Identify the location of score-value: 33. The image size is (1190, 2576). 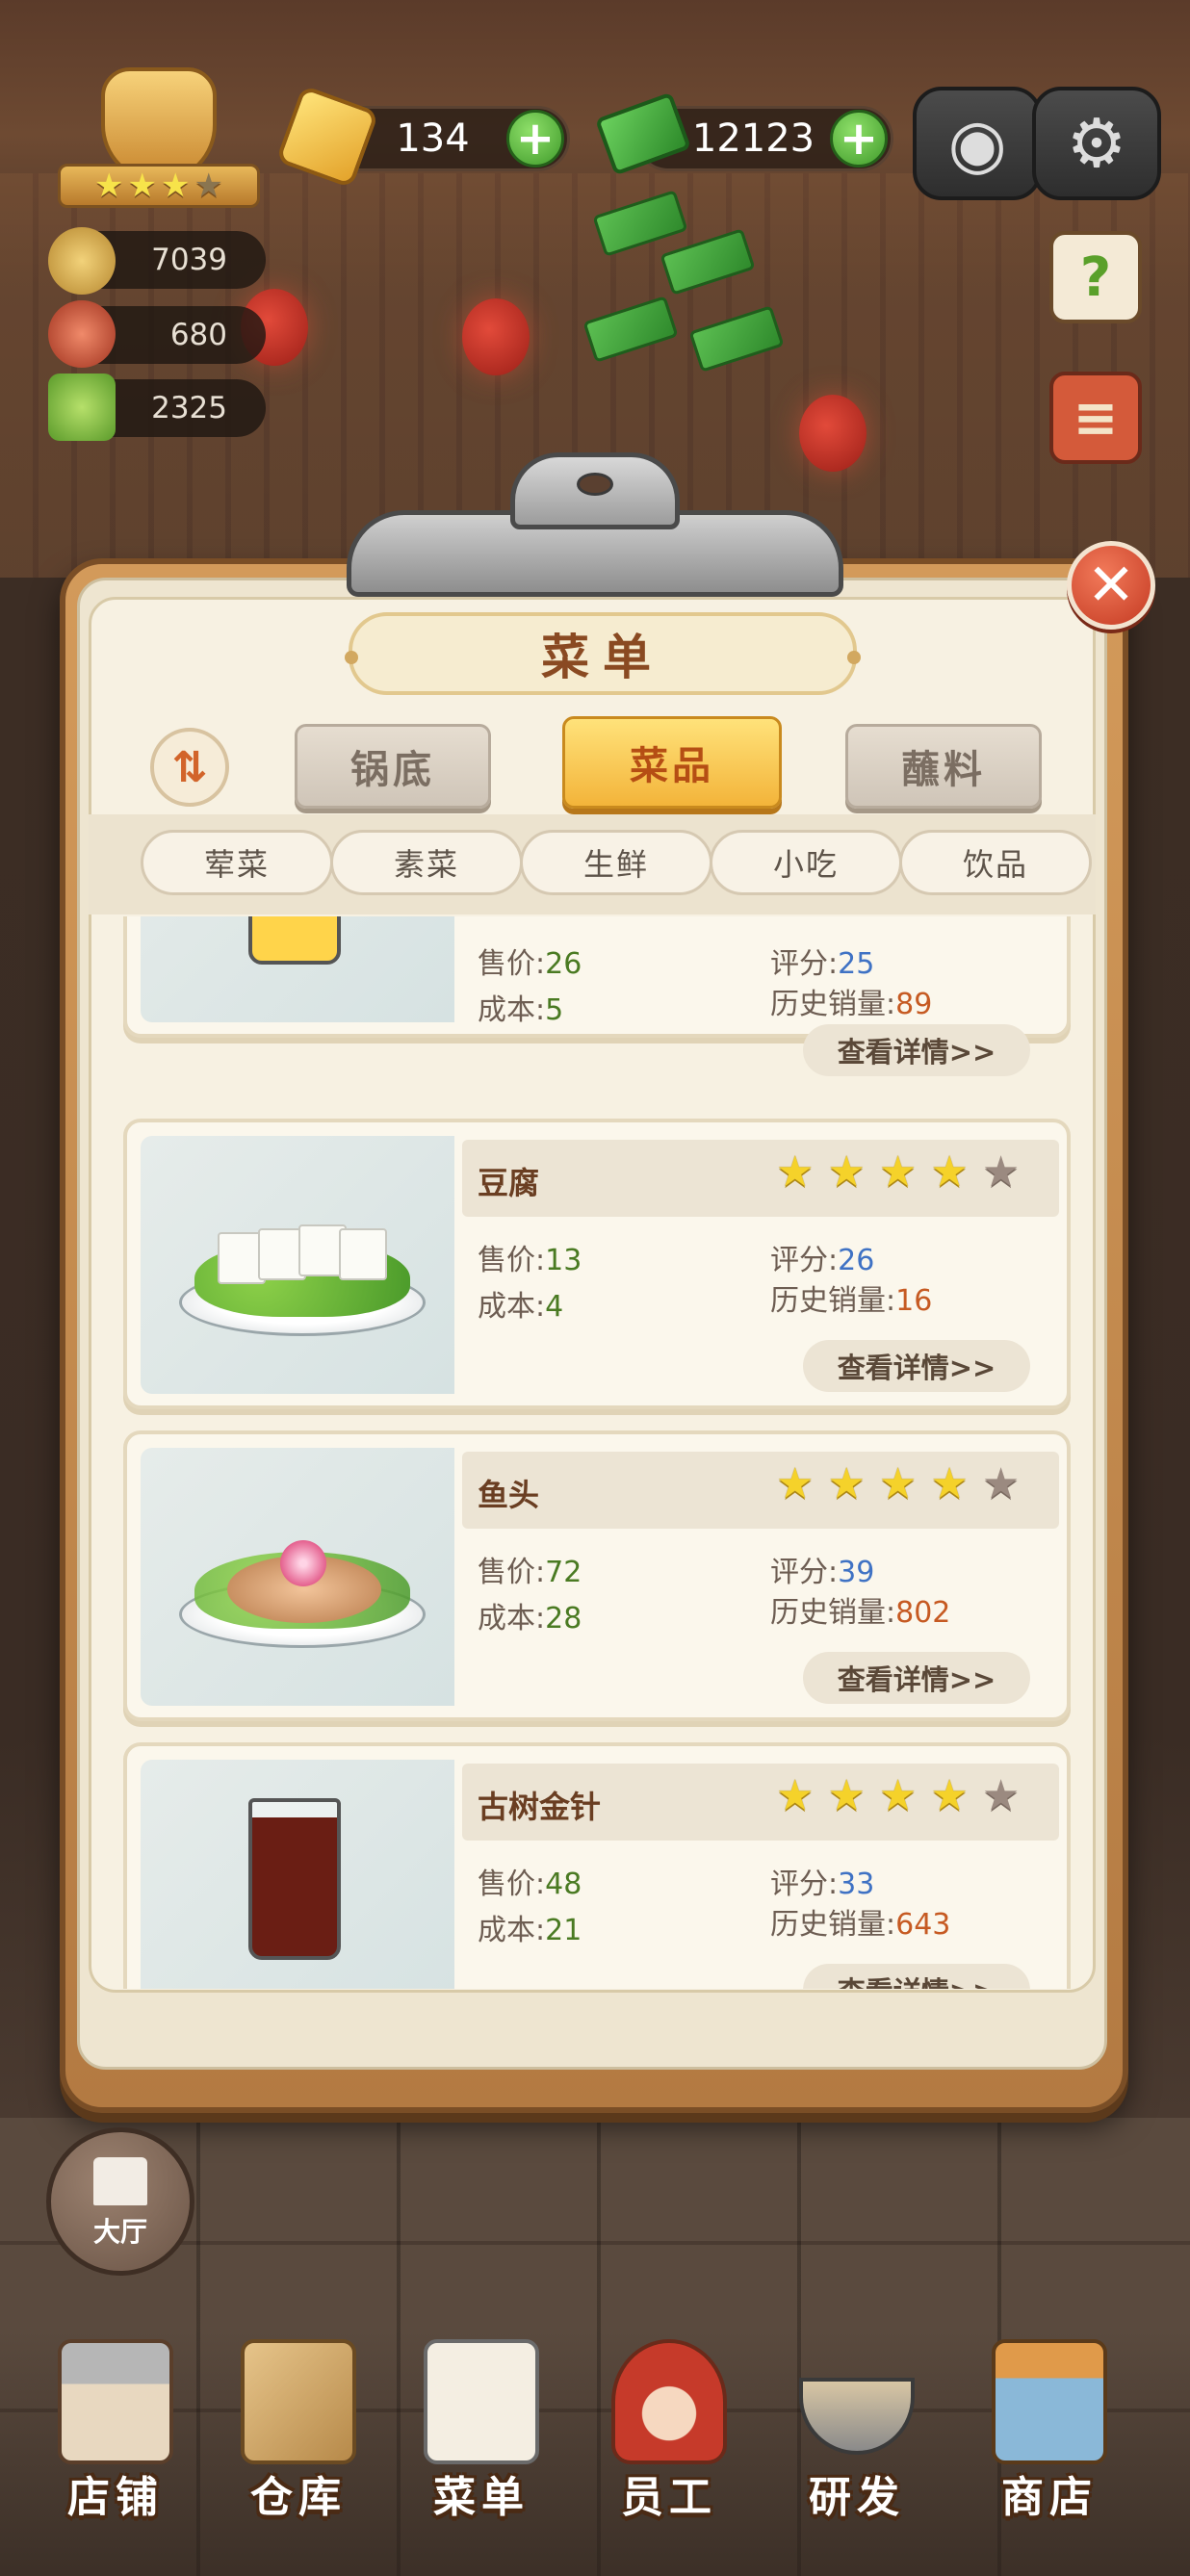
(857, 1884).